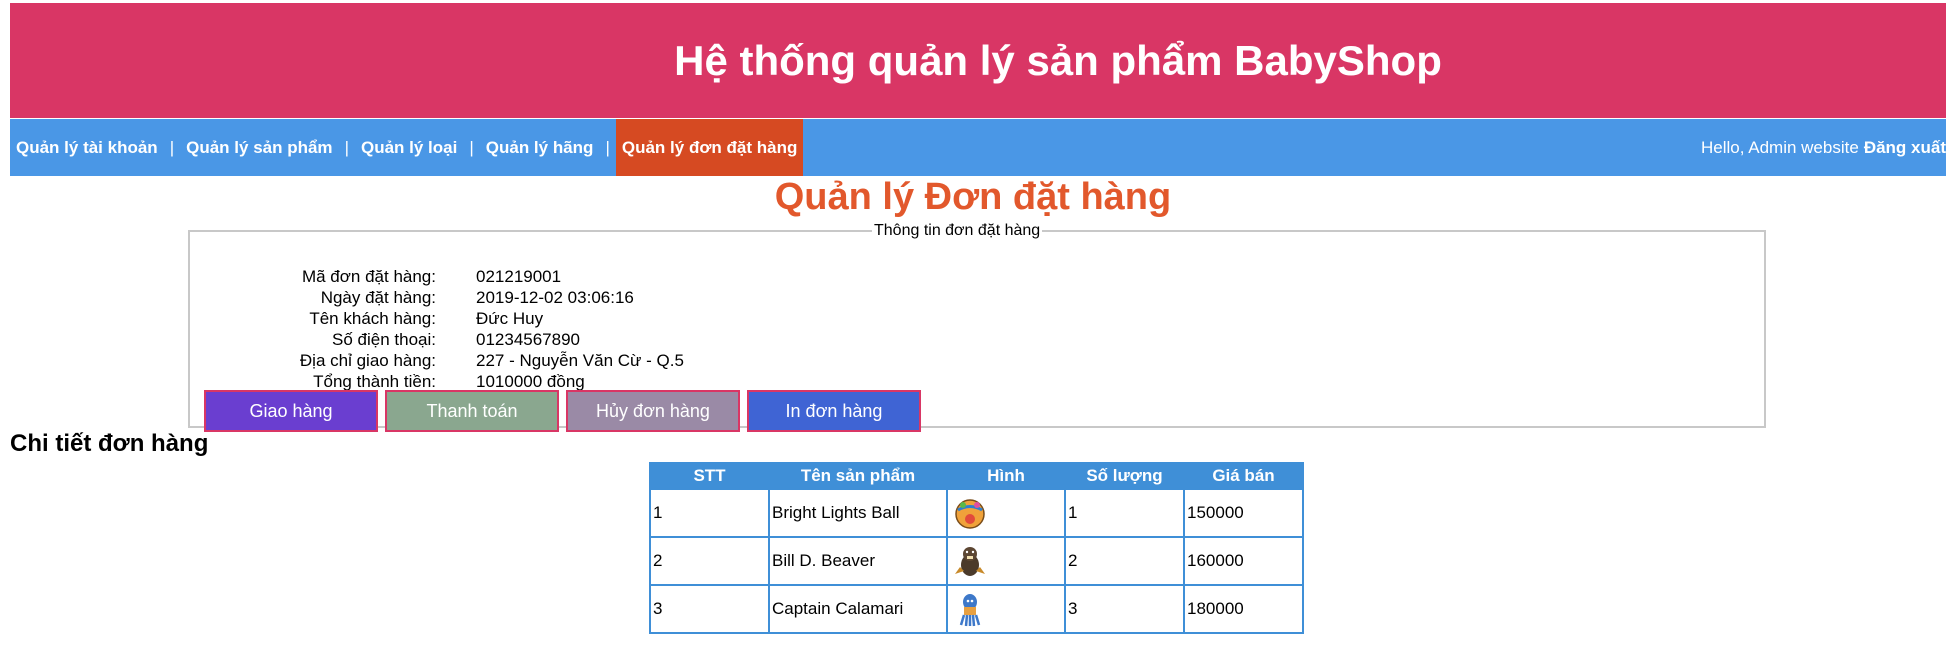 The image size is (1946, 670). What do you see at coordinates (1124, 609) in the screenshot?
I see `cell-quantity: 3` at bounding box center [1124, 609].